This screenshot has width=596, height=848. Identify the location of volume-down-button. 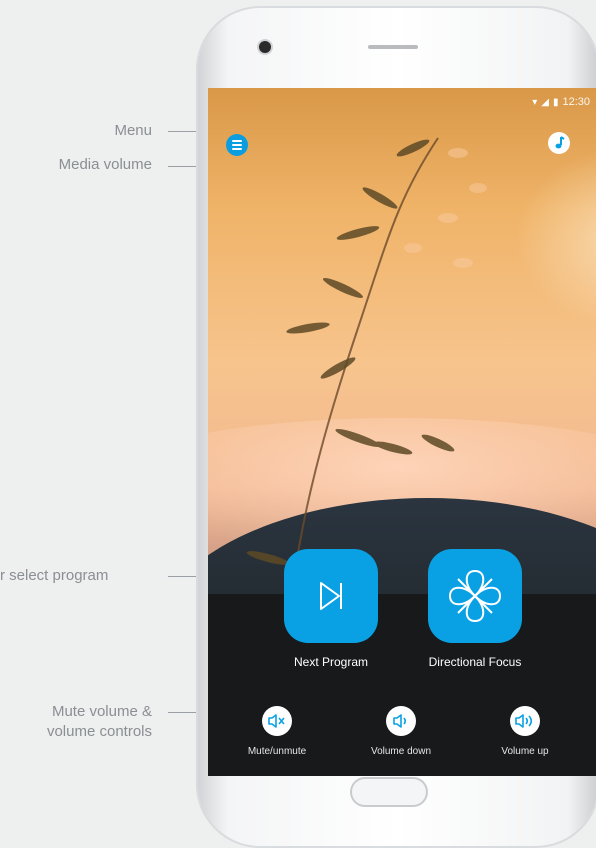
(401, 721).